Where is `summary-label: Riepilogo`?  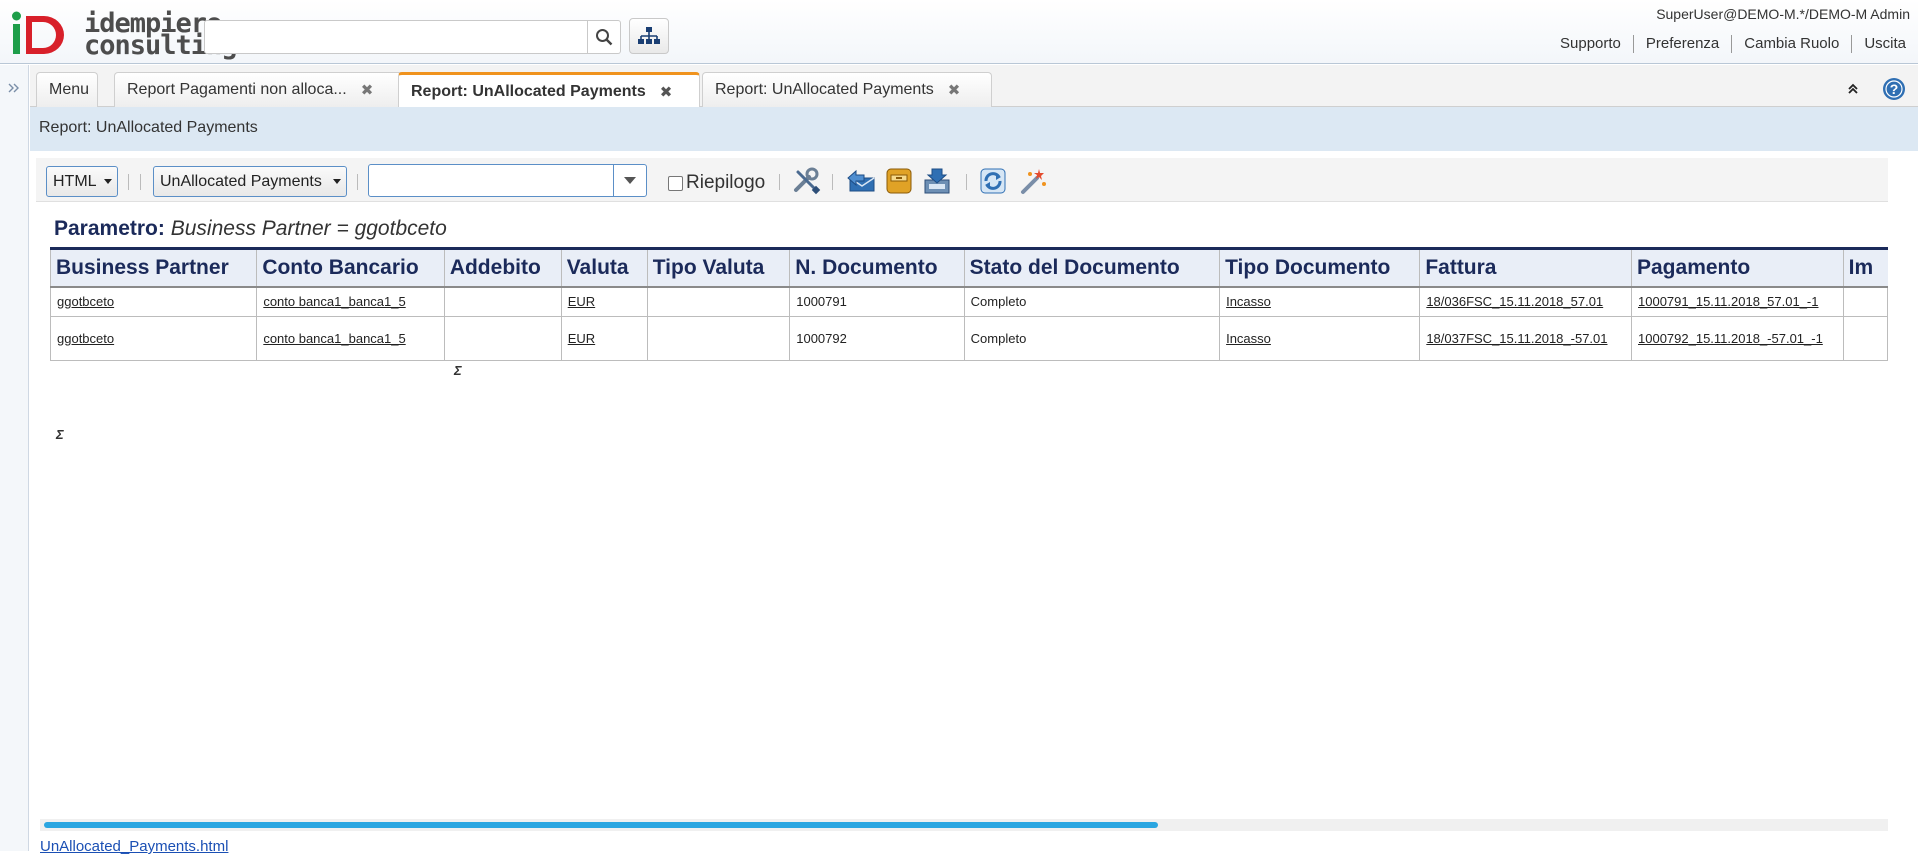 summary-label: Riepilogo is located at coordinates (726, 182).